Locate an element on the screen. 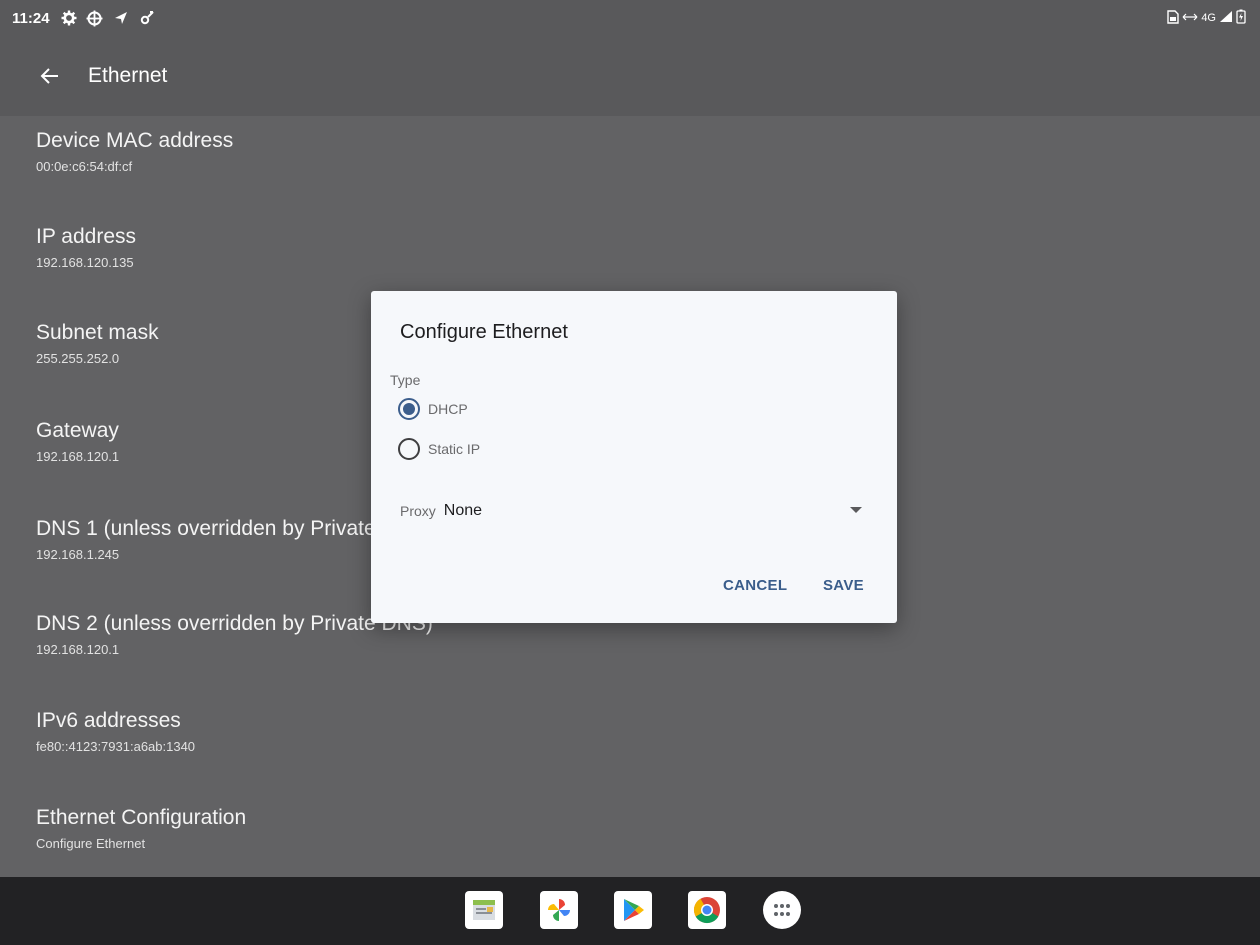 This screenshot has height=945, width=1260. save-button: SAVE is located at coordinates (843, 585).